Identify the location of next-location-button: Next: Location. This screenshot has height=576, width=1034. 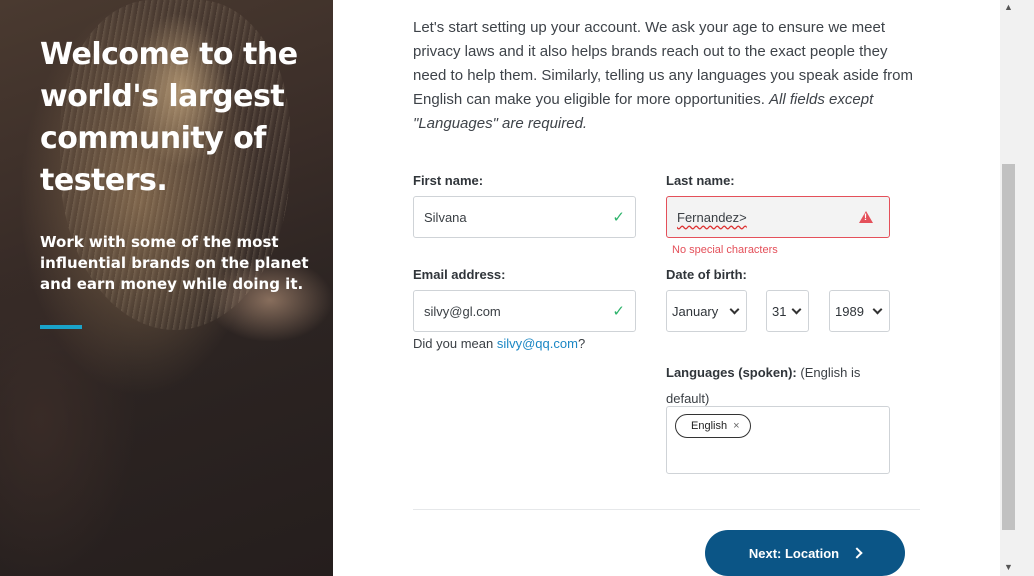
(805, 553).